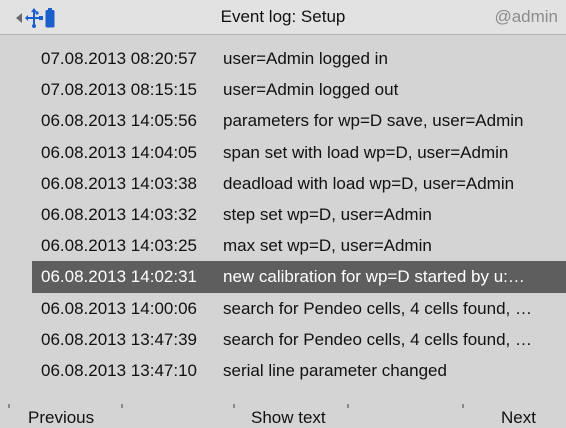  I want to click on event-row: 07.08.2013 08:20:57 user=Admin logged in, so click(299, 58).